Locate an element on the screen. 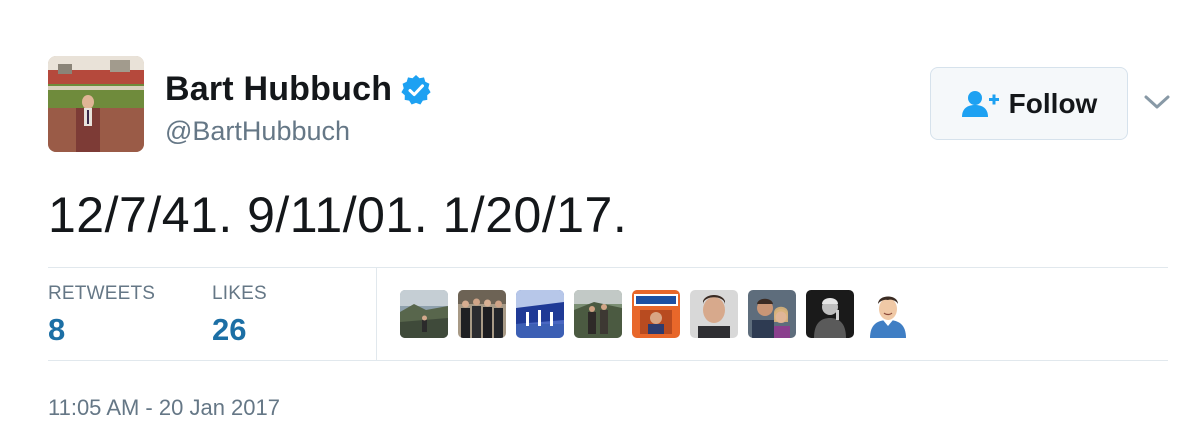 This screenshot has width=1190, height=426. user-avatar is located at coordinates (96, 104).